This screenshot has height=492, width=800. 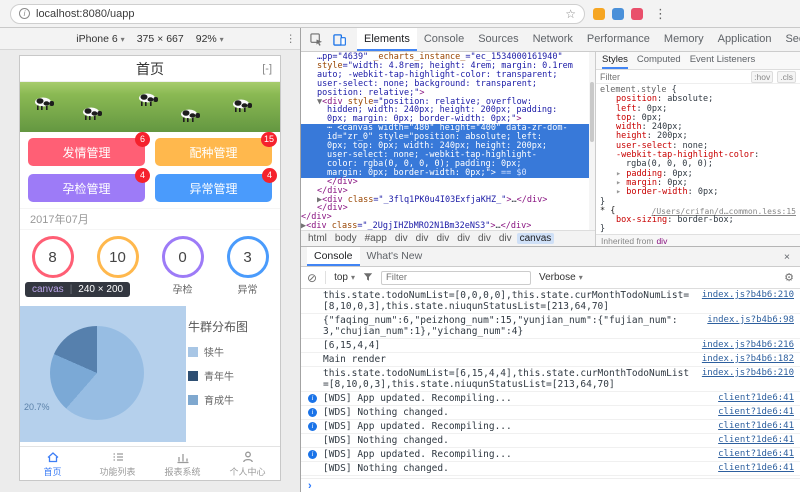 I want to click on console-source-link: index.js?b4b6:98, so click(x=750, y=320).